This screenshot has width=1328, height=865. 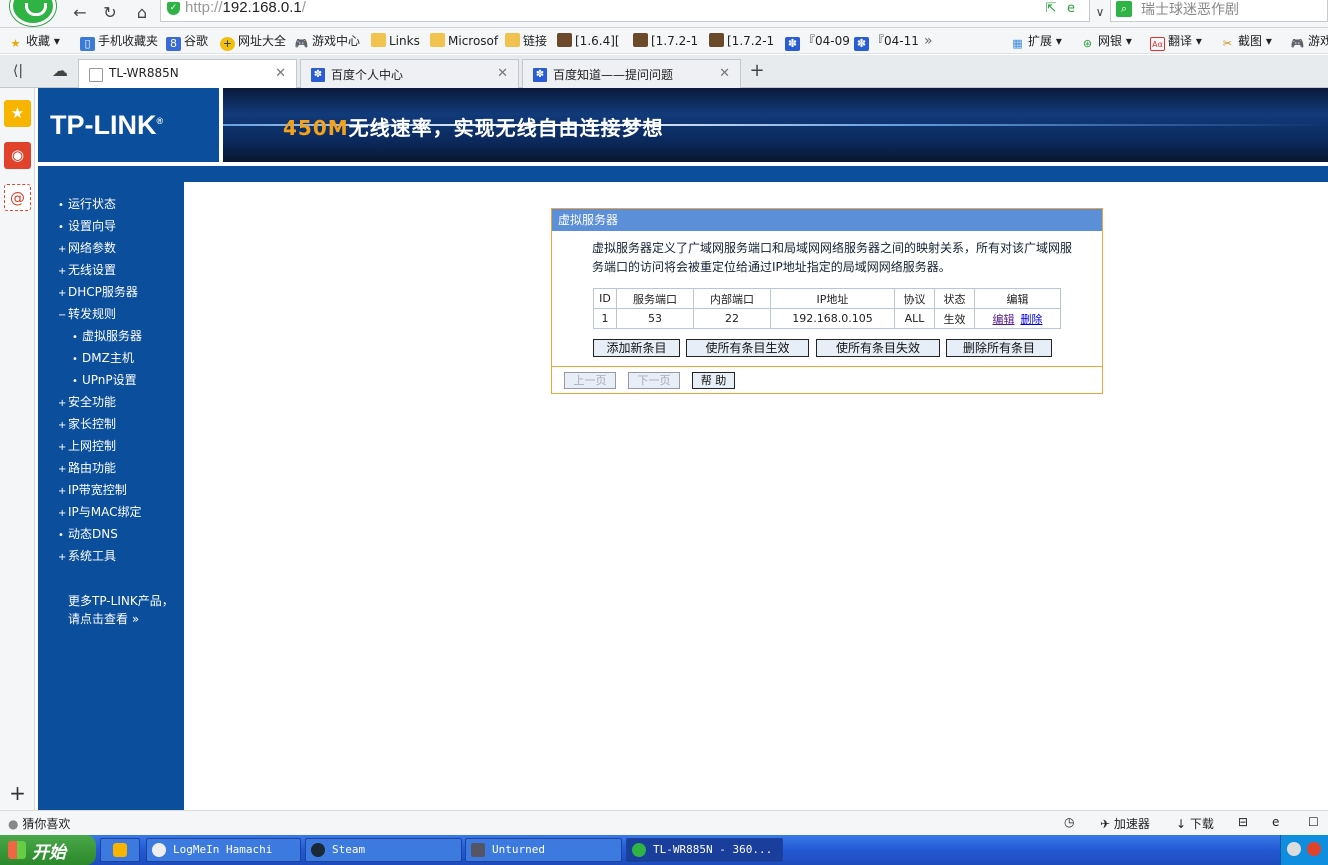 I want to click on star-icon: ★, so click(x=17, y=113).